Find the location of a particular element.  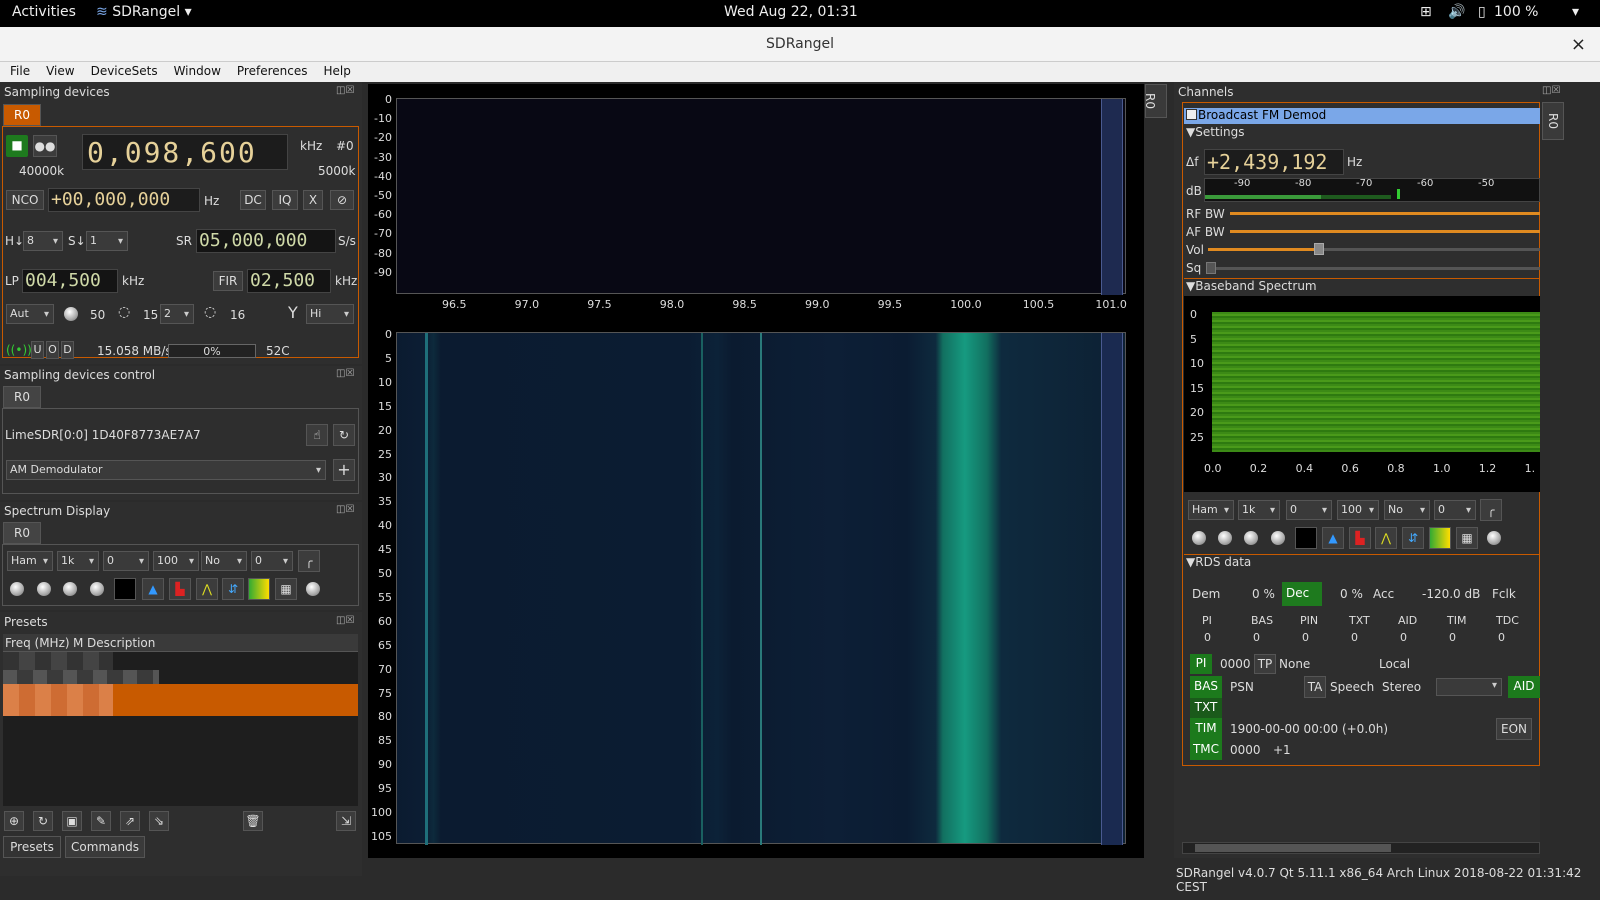

stroke-knob is located at coordinates (70, 589).